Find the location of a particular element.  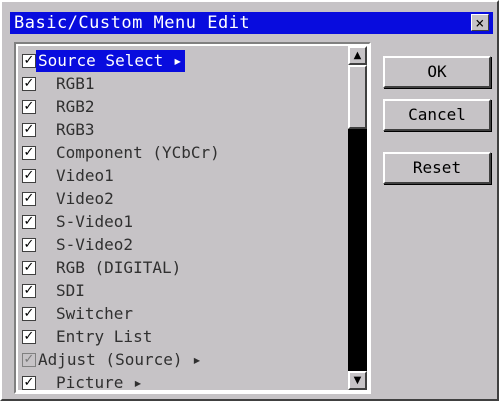

menu-item-label: RGB1 is located at coordinates (75, 83).